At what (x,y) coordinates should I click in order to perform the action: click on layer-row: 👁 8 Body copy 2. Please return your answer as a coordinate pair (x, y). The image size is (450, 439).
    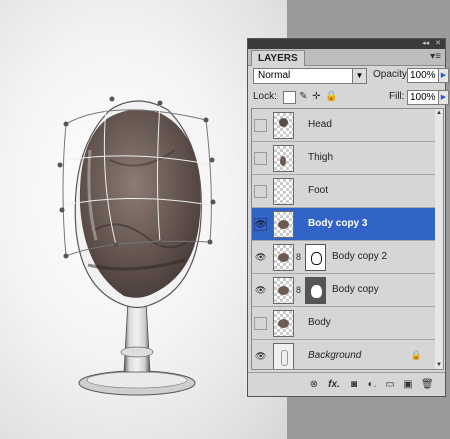
    Looking at the image, I should click on (344, 257).